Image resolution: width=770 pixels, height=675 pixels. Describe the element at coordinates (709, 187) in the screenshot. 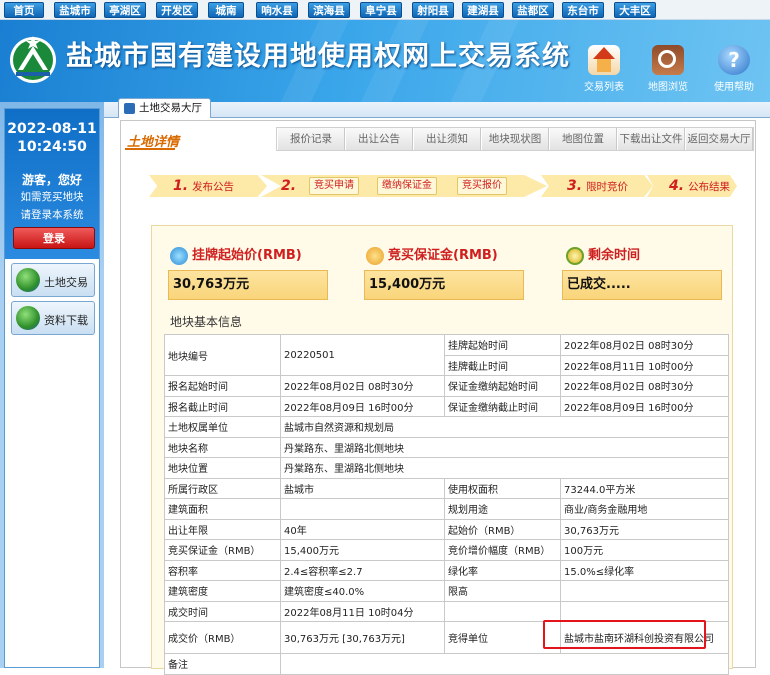

I see `step-label: 公布结果` at that location.